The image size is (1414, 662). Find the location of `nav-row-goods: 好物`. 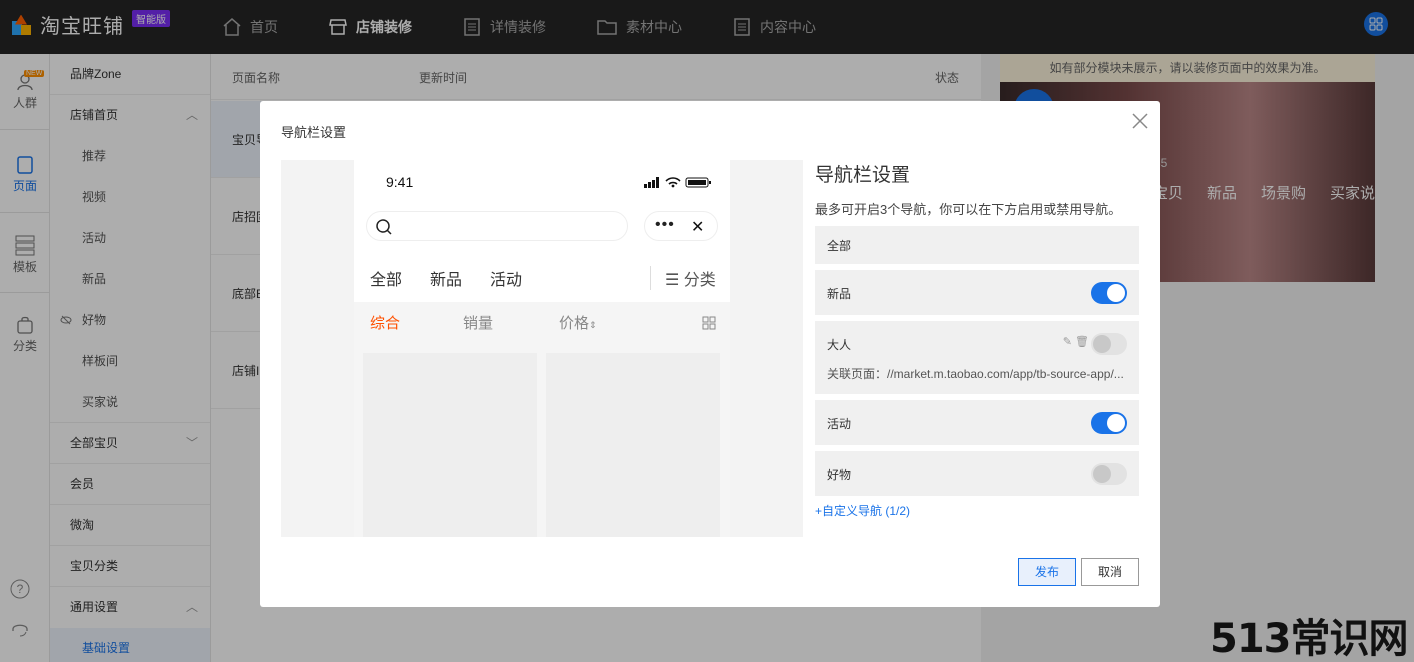

nav-row-goods: 好物 is located at coordinates (977, 473).